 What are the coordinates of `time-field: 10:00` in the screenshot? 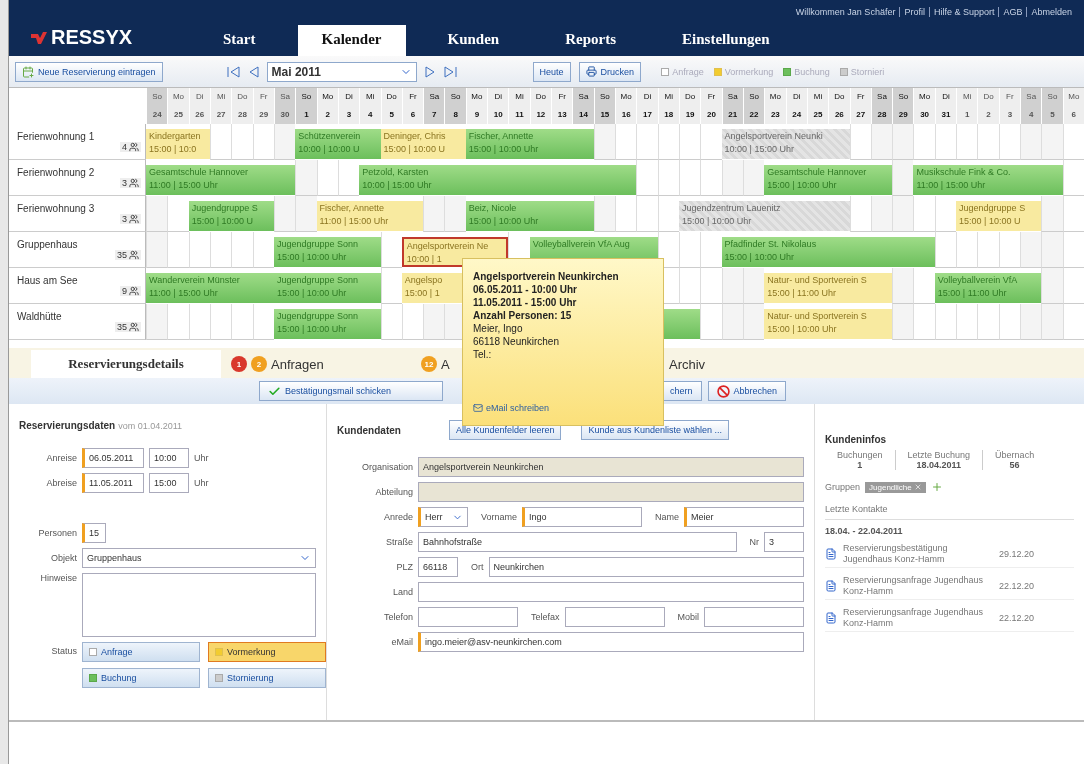 It's located at (169, 458).